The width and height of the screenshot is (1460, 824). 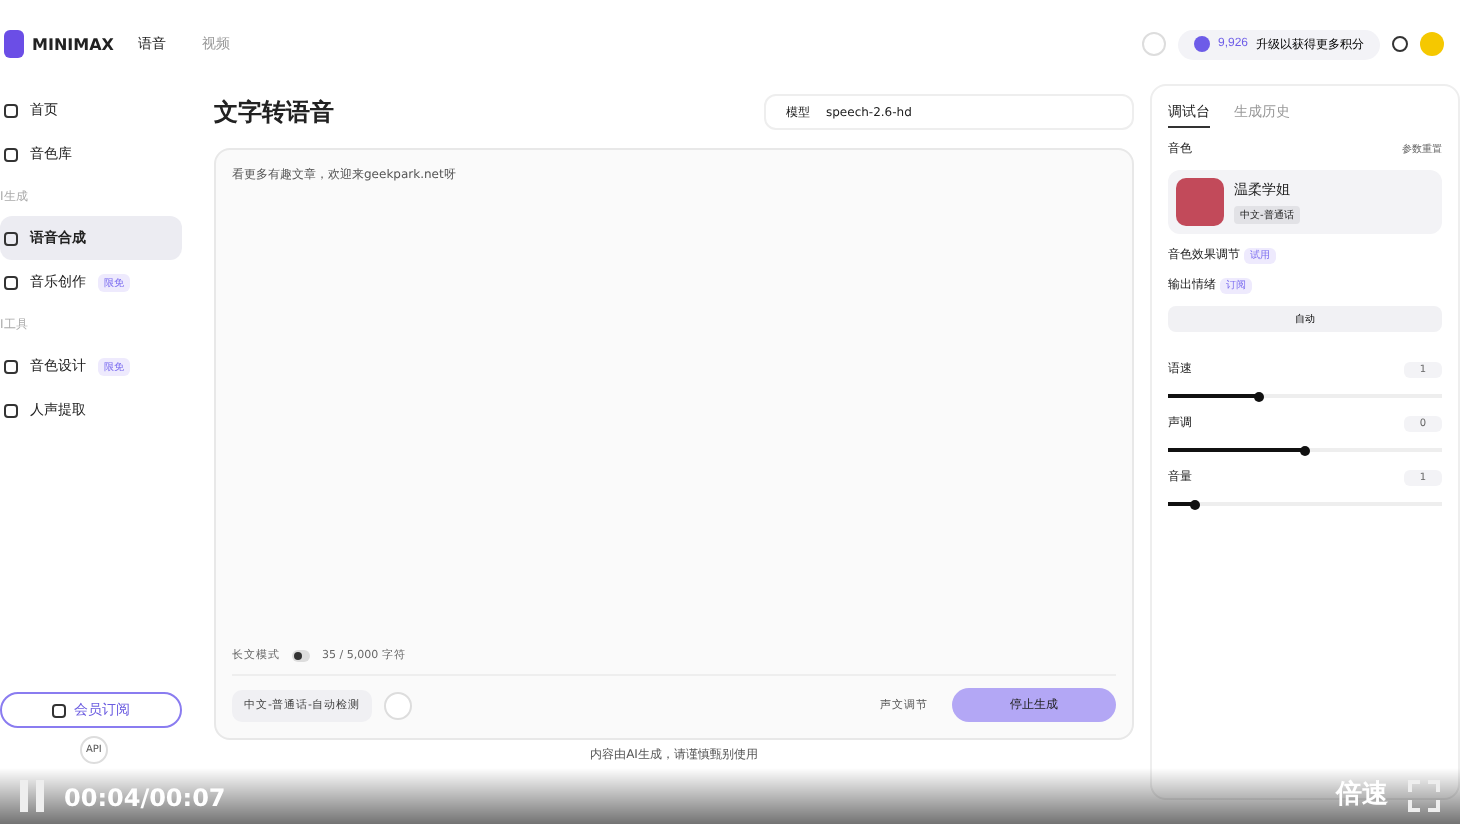 I want to click on video-time: 00:04/00:07, so click(x=145, y=798).